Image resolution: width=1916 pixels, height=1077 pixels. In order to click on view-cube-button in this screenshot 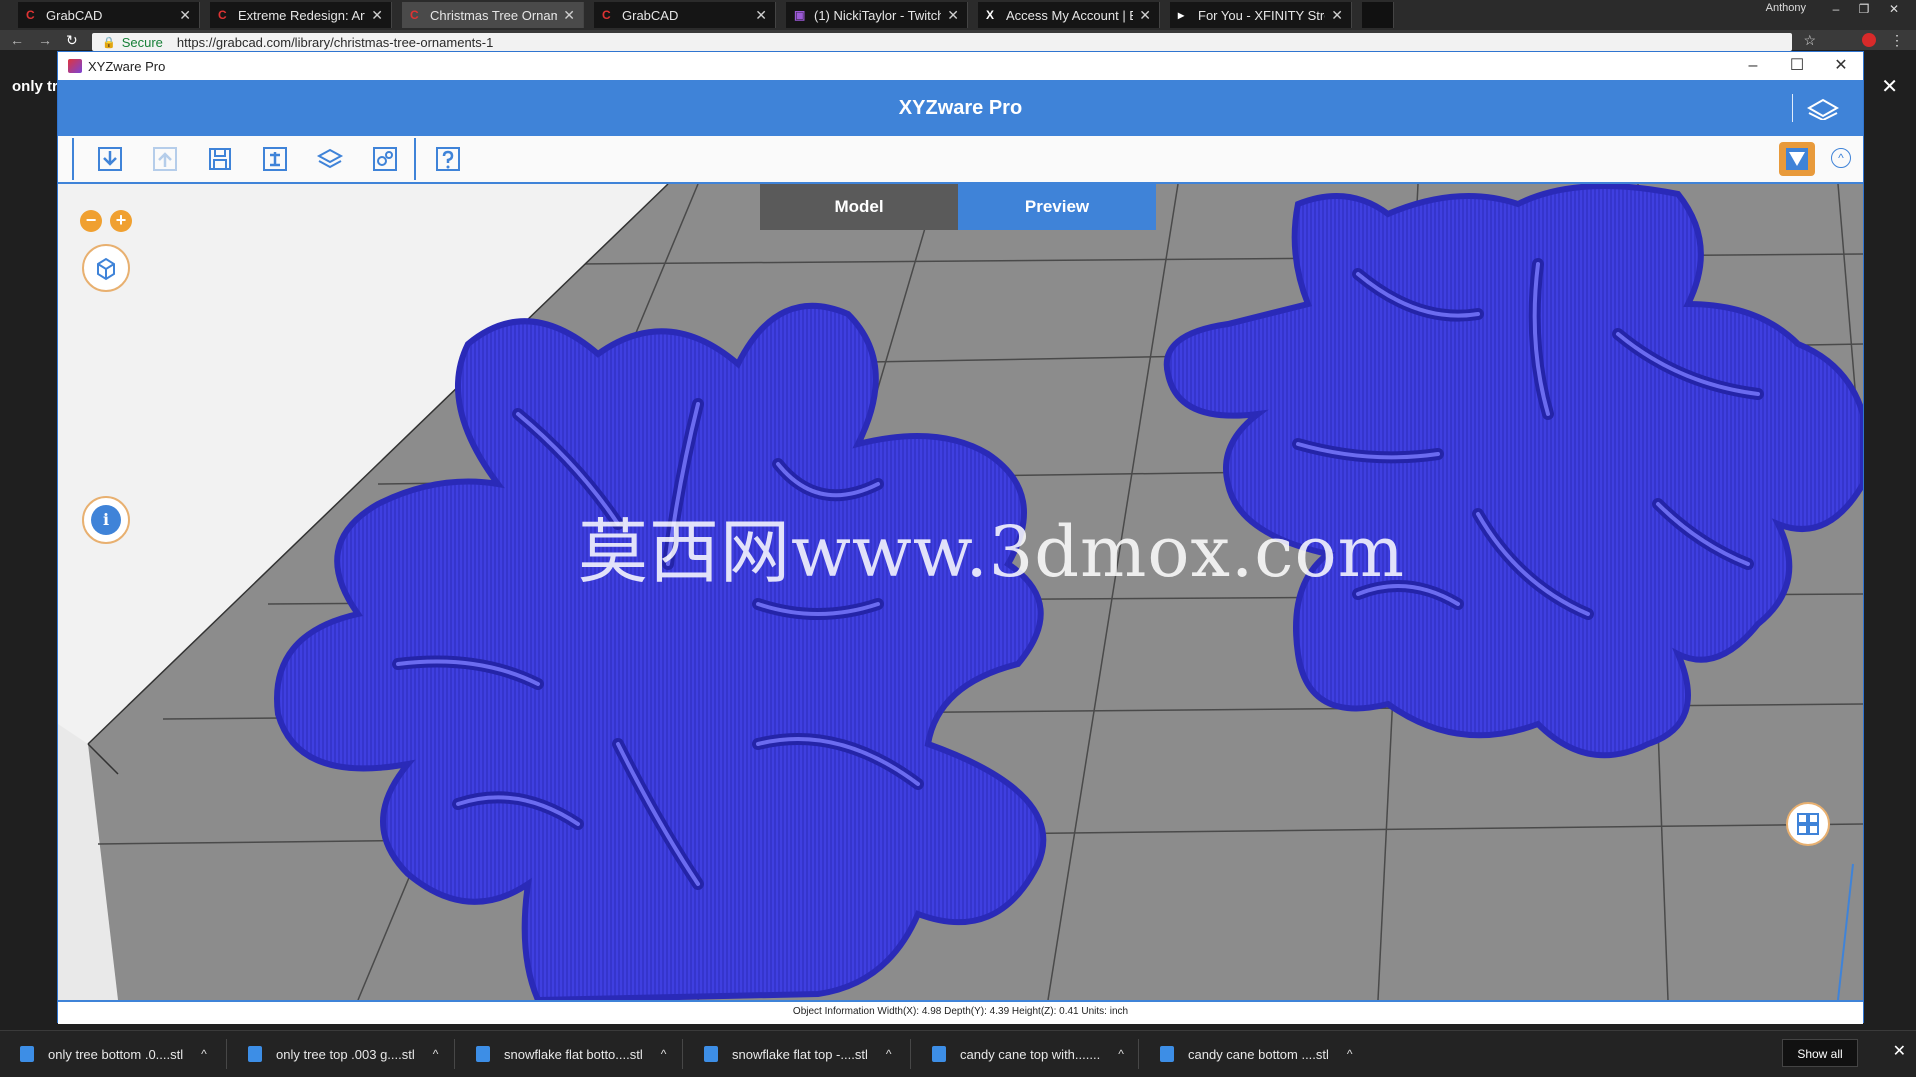, I will do `click(106, 268)`.